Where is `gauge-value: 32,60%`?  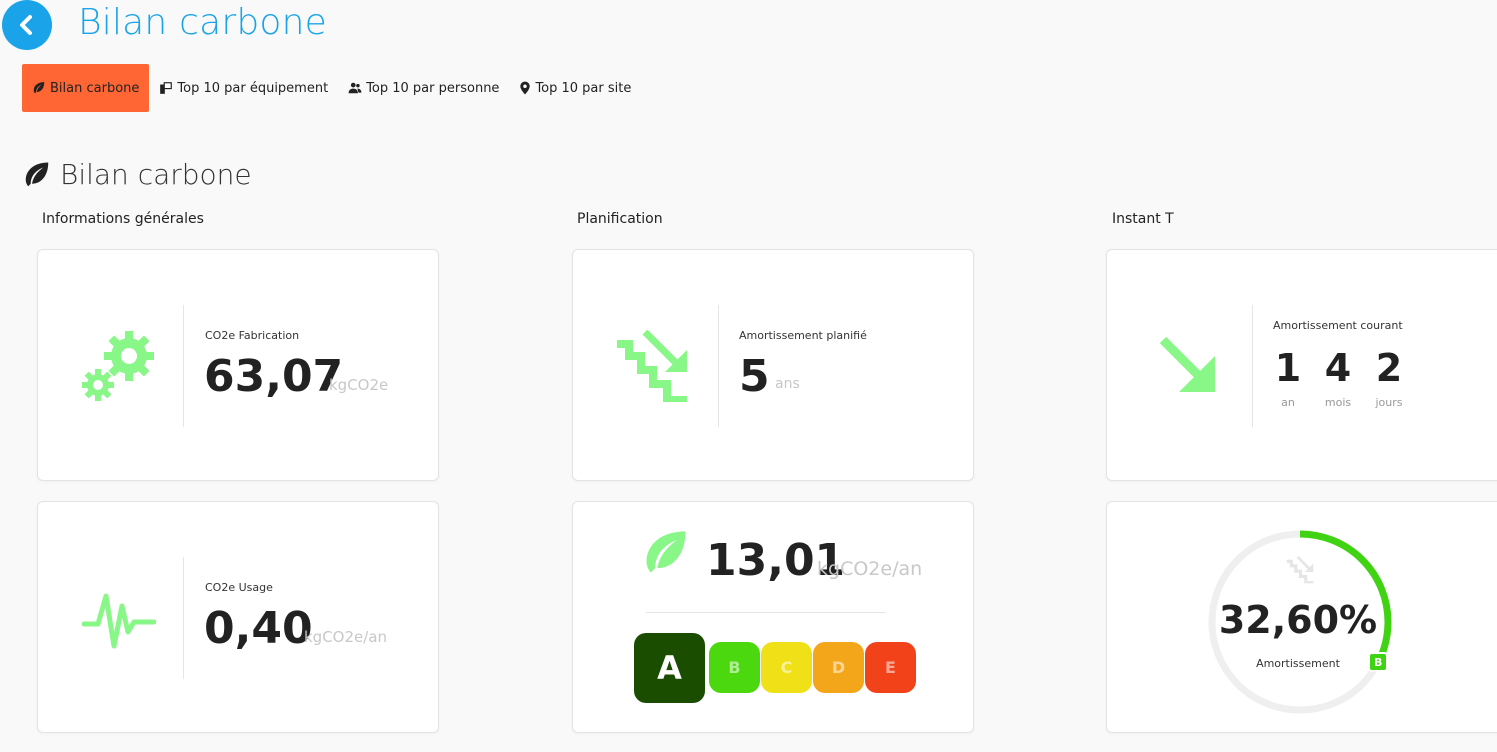
gauge-value: 32,60% is located at coordinates (1298, 620).